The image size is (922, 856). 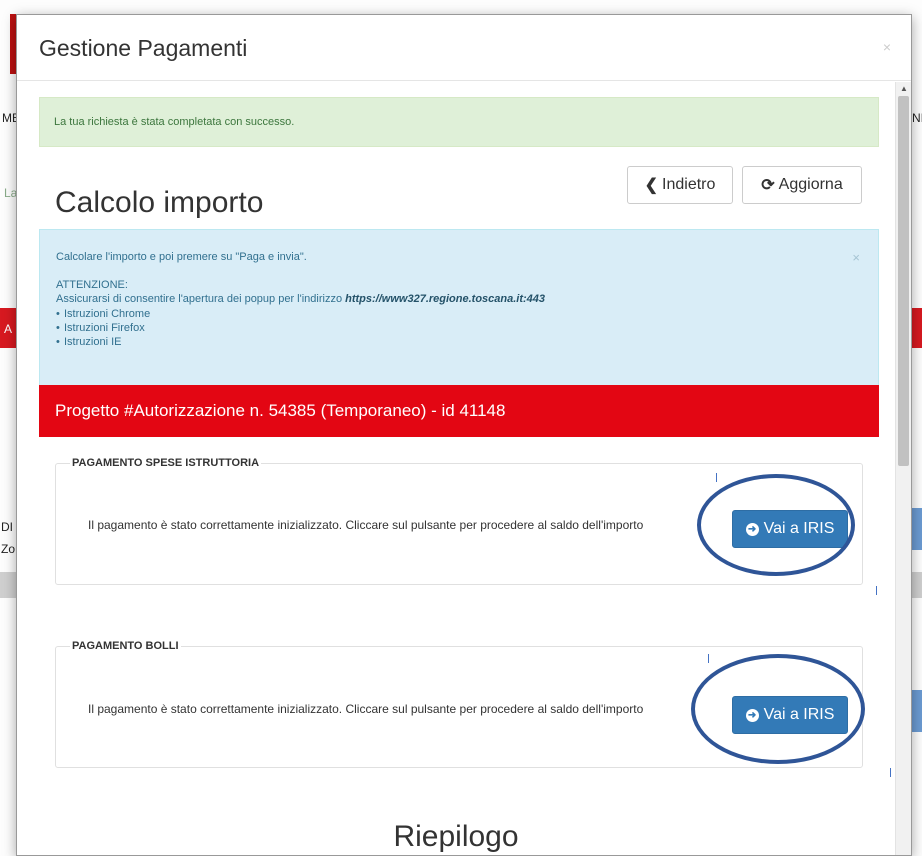 What do you see at coordinates (8, 329) in the screenshot?
I see `background-text-fragment: A` at bounding box center [8, 329].